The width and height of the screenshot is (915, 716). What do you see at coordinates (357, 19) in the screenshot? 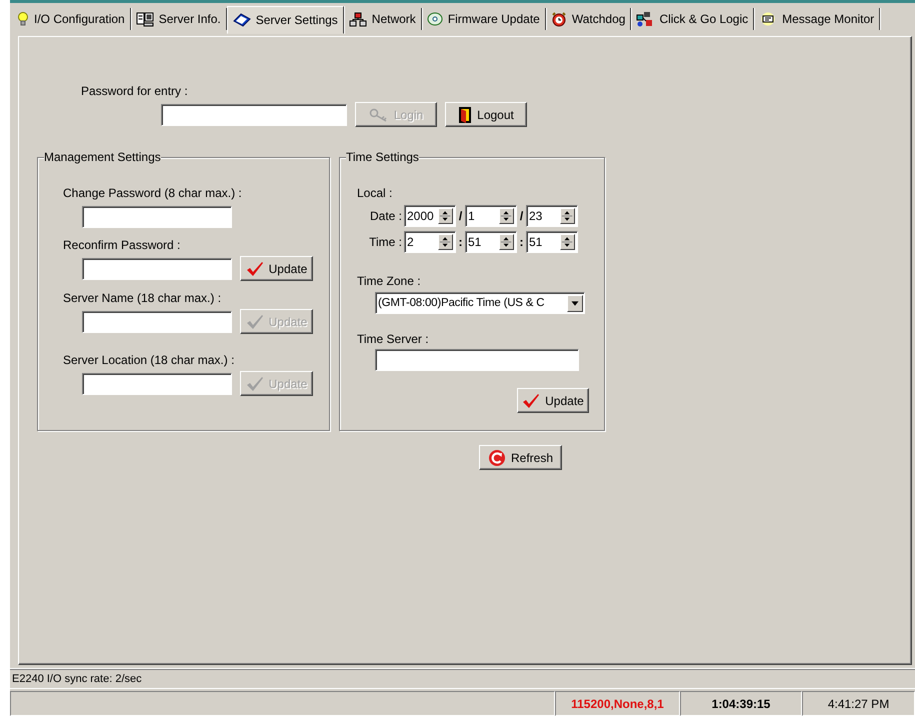
I see `network-icon` at bounding box center [357, 19].